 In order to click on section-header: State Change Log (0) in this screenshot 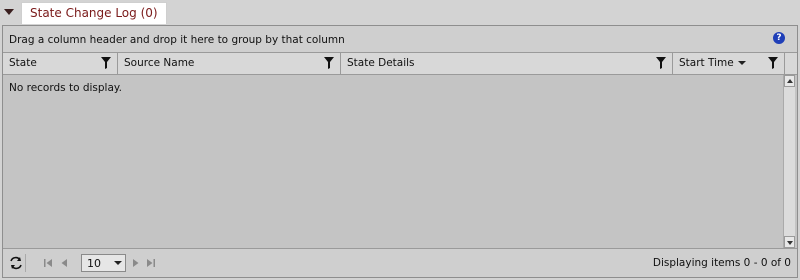, I will do `click(400, 12)`.